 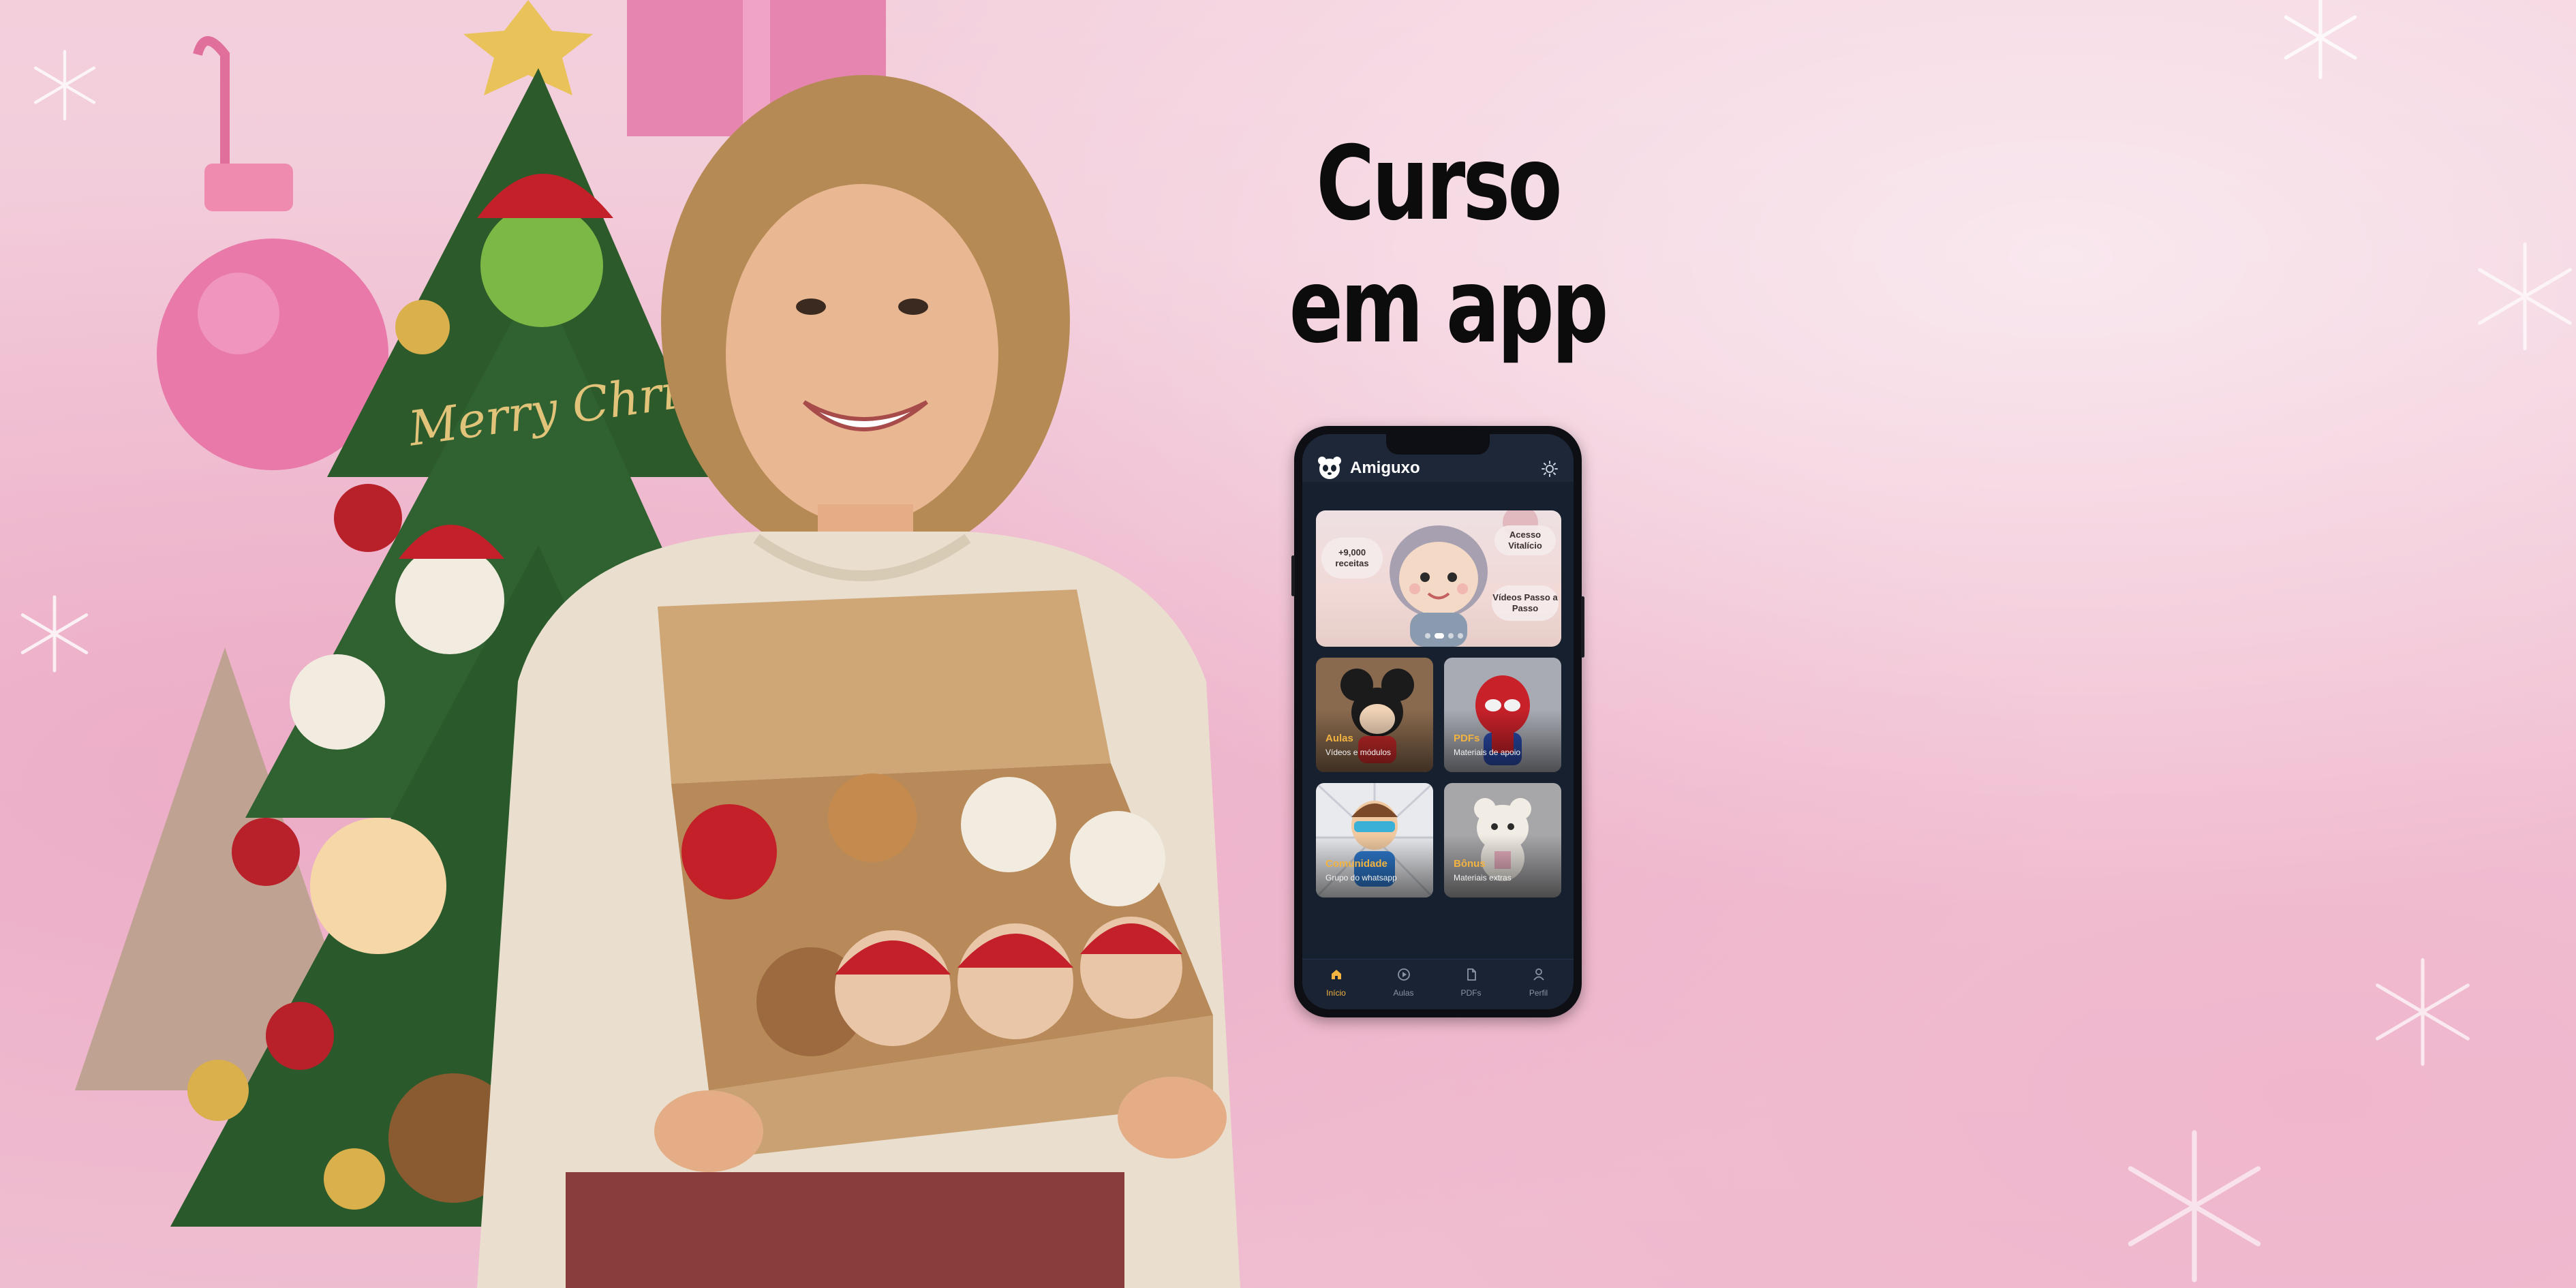 I want to click on card-subtitle: Grupo do whatsapp, so click(x=1361, y=878).